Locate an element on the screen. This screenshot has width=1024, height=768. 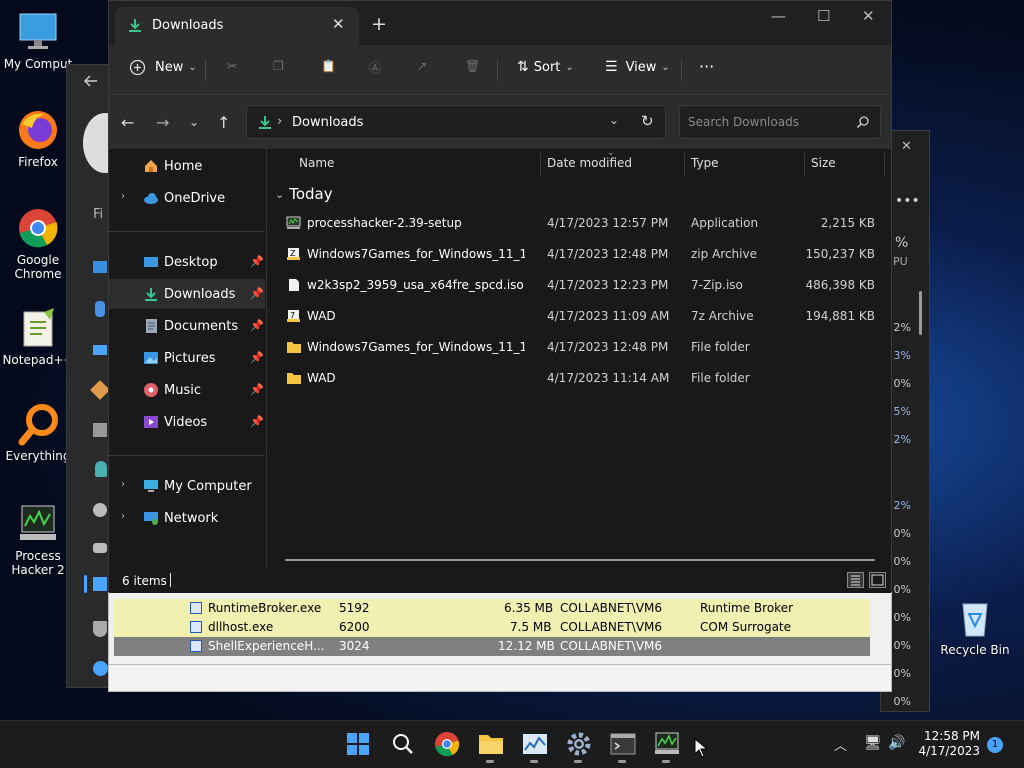
desktop-icon-firefox: Firefox is located at coordinates (38, 138).